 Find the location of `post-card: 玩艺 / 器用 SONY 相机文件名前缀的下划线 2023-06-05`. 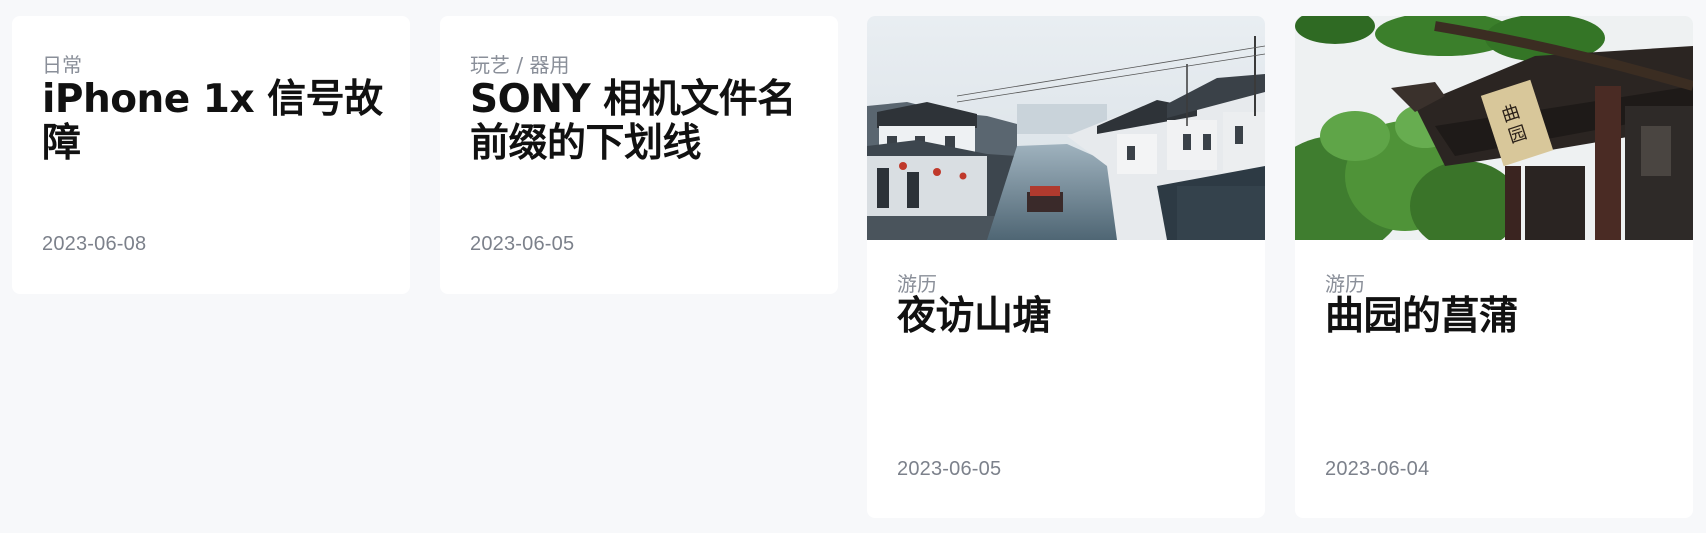

post-card: 玩艺 / 器用 SONY 相机文件名前缀的下划线 2023-06-05 is located at coordinates (639, 155).